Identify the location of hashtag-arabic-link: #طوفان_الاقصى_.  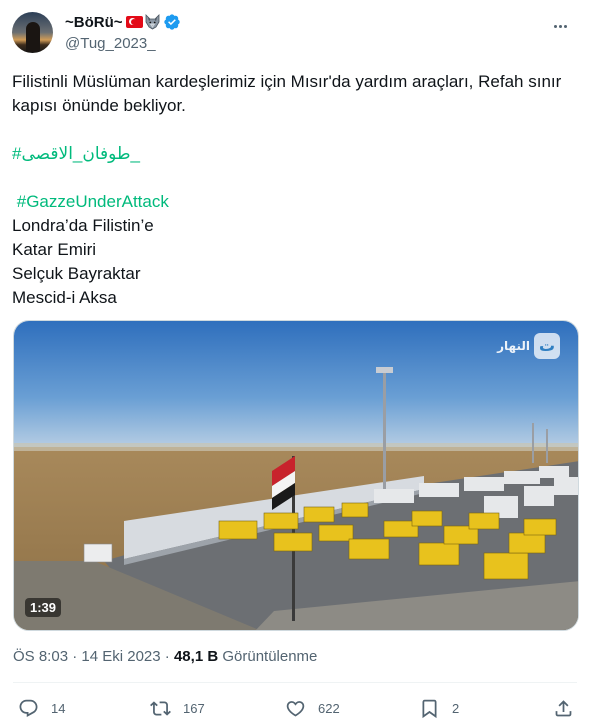
(76, 153).